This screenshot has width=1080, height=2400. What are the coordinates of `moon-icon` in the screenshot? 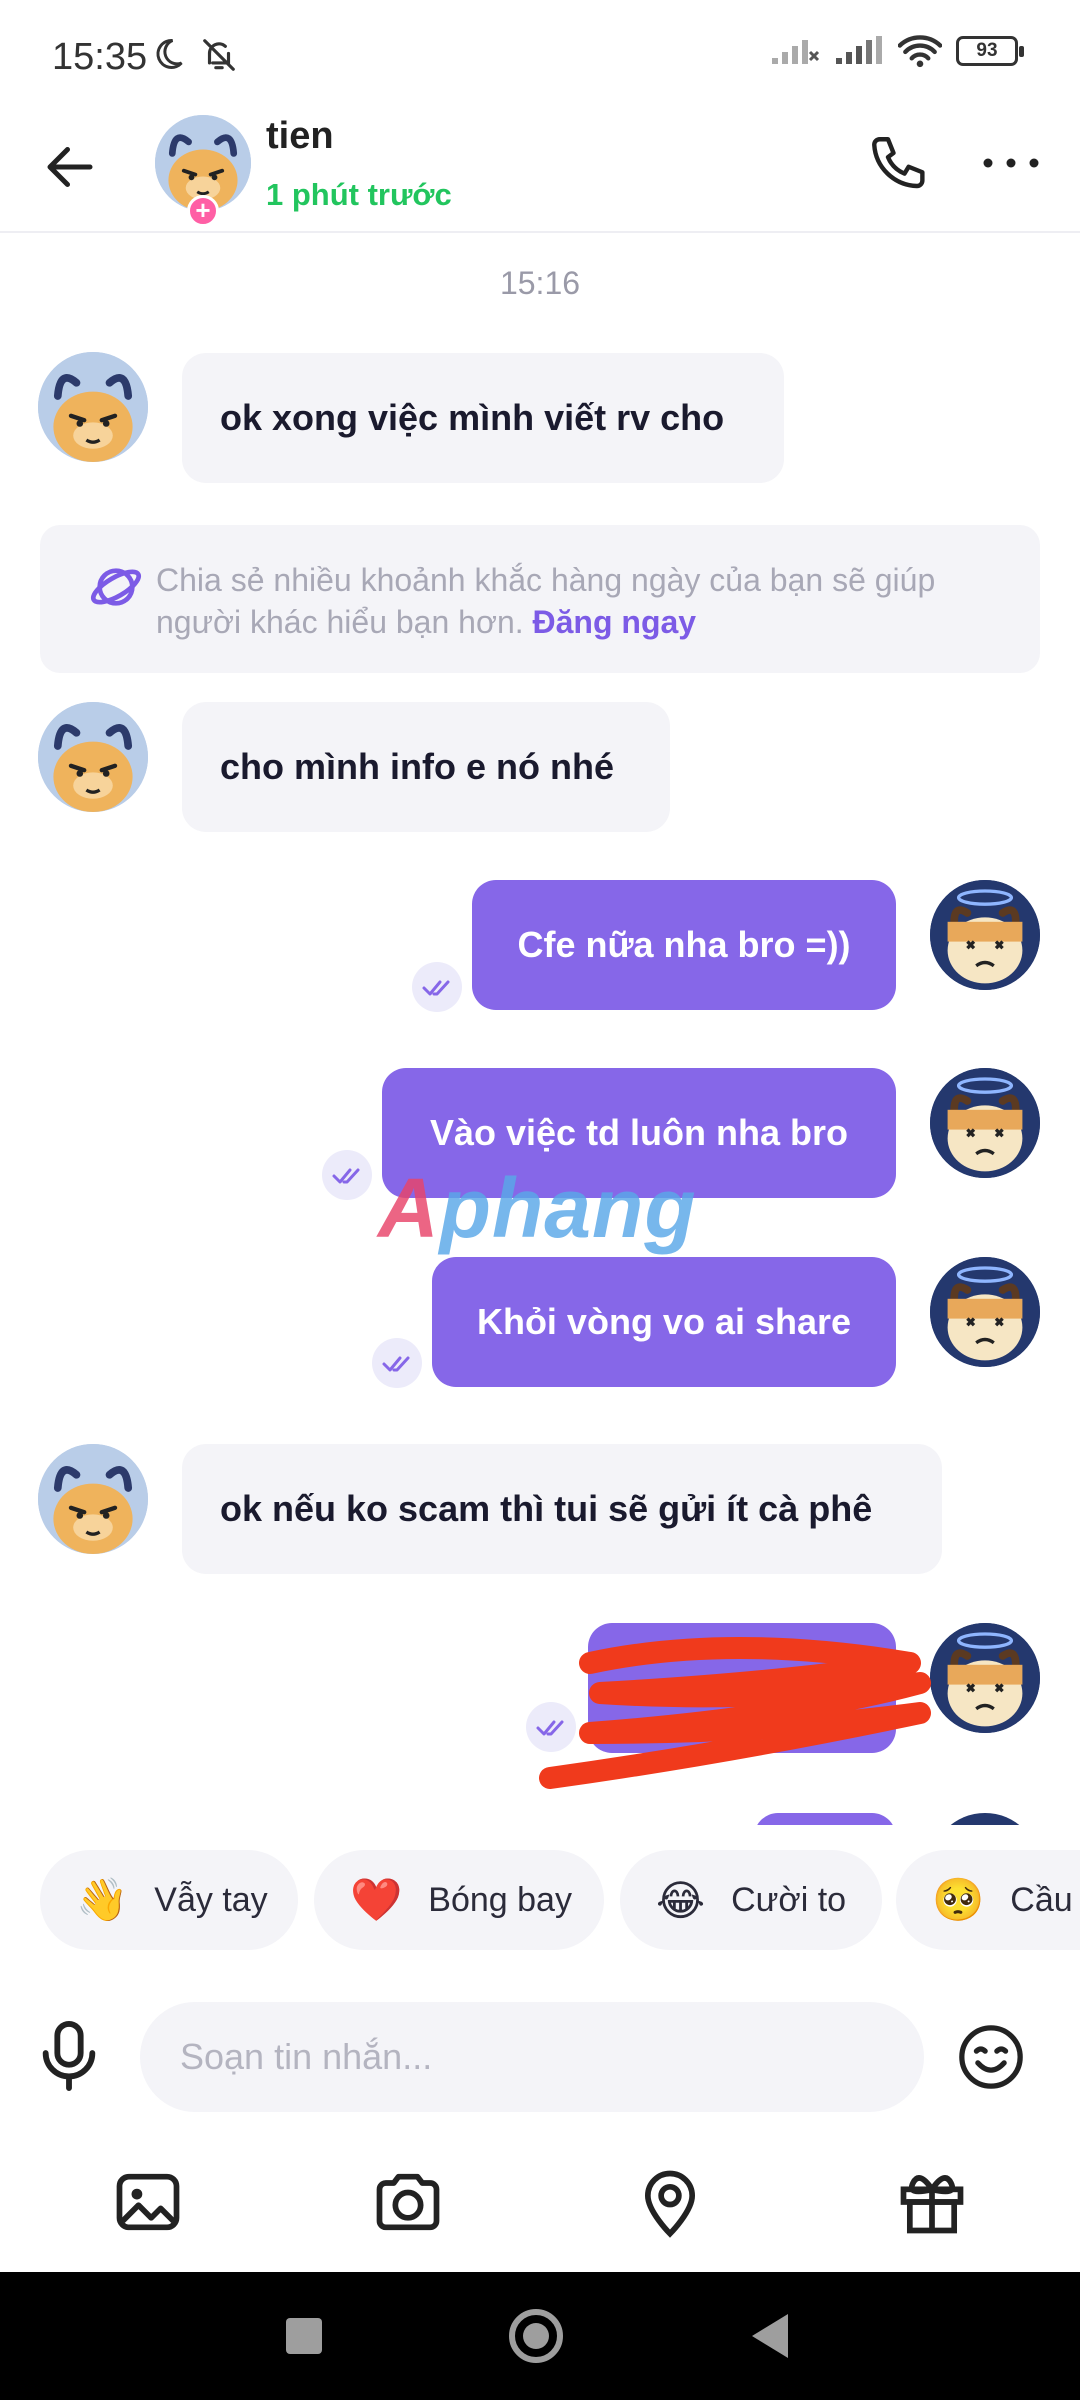 It's located at (168, 55).